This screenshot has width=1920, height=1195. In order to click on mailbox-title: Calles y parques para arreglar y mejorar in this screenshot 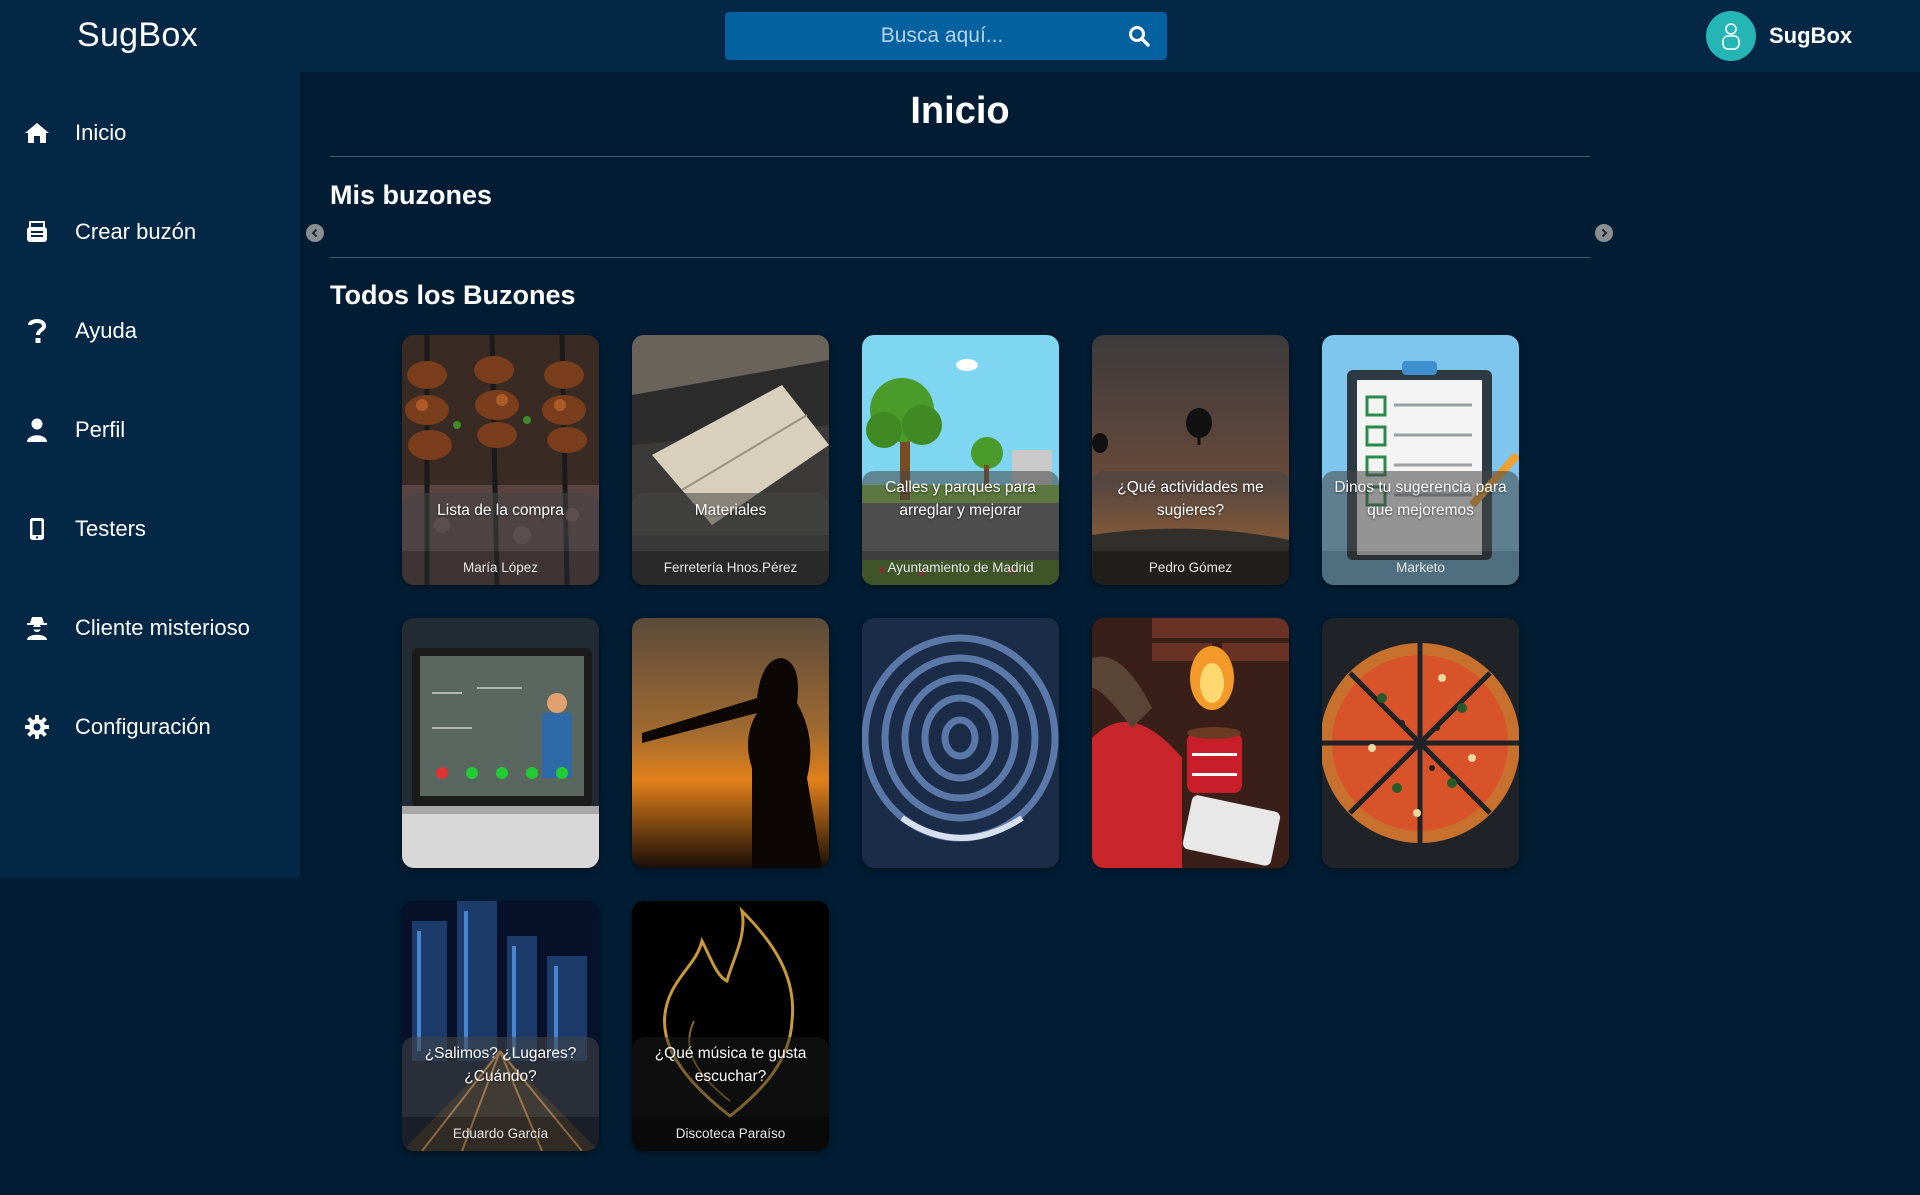, I will do `click(960, 499)`.